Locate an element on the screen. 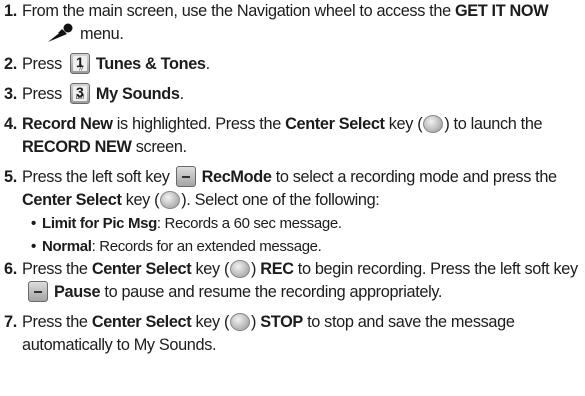  stop-label: STOP is located at coordinates (281, 322).